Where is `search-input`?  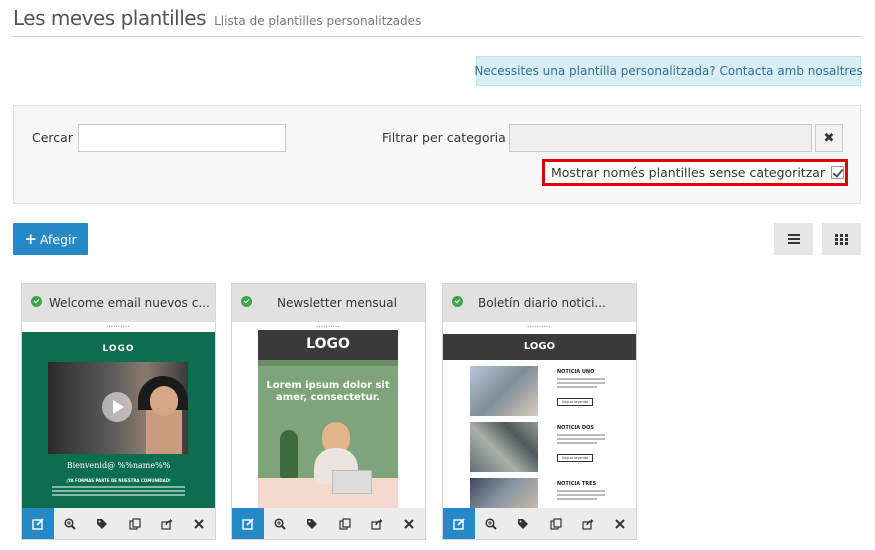
search-input is located at coordinates (182, 138).